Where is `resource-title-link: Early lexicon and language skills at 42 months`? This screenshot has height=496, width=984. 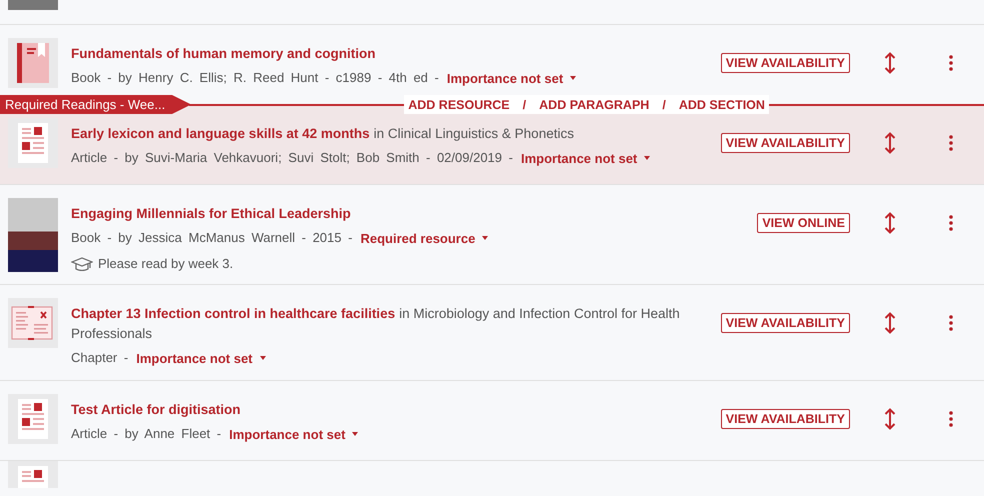 resource-title-link: Early lexicon and language skills at 42 months is located at coordinates (220, 133).